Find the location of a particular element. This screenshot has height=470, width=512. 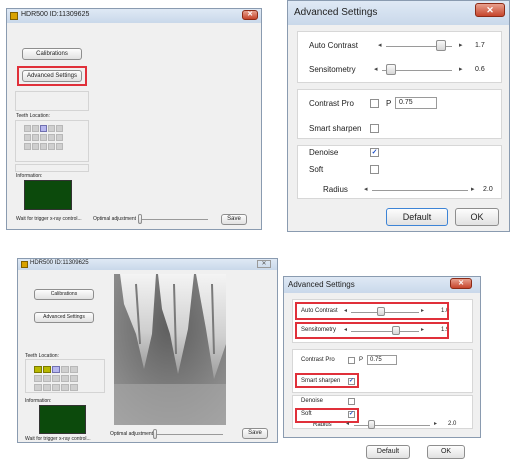

information-display is located at coordinates (62, 419).